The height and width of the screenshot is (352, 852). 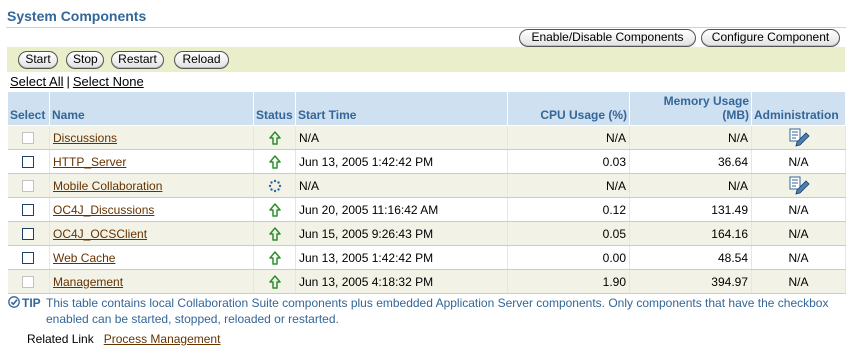 I want to click on header-start-time: Start Time, so click(x=401, y=108).